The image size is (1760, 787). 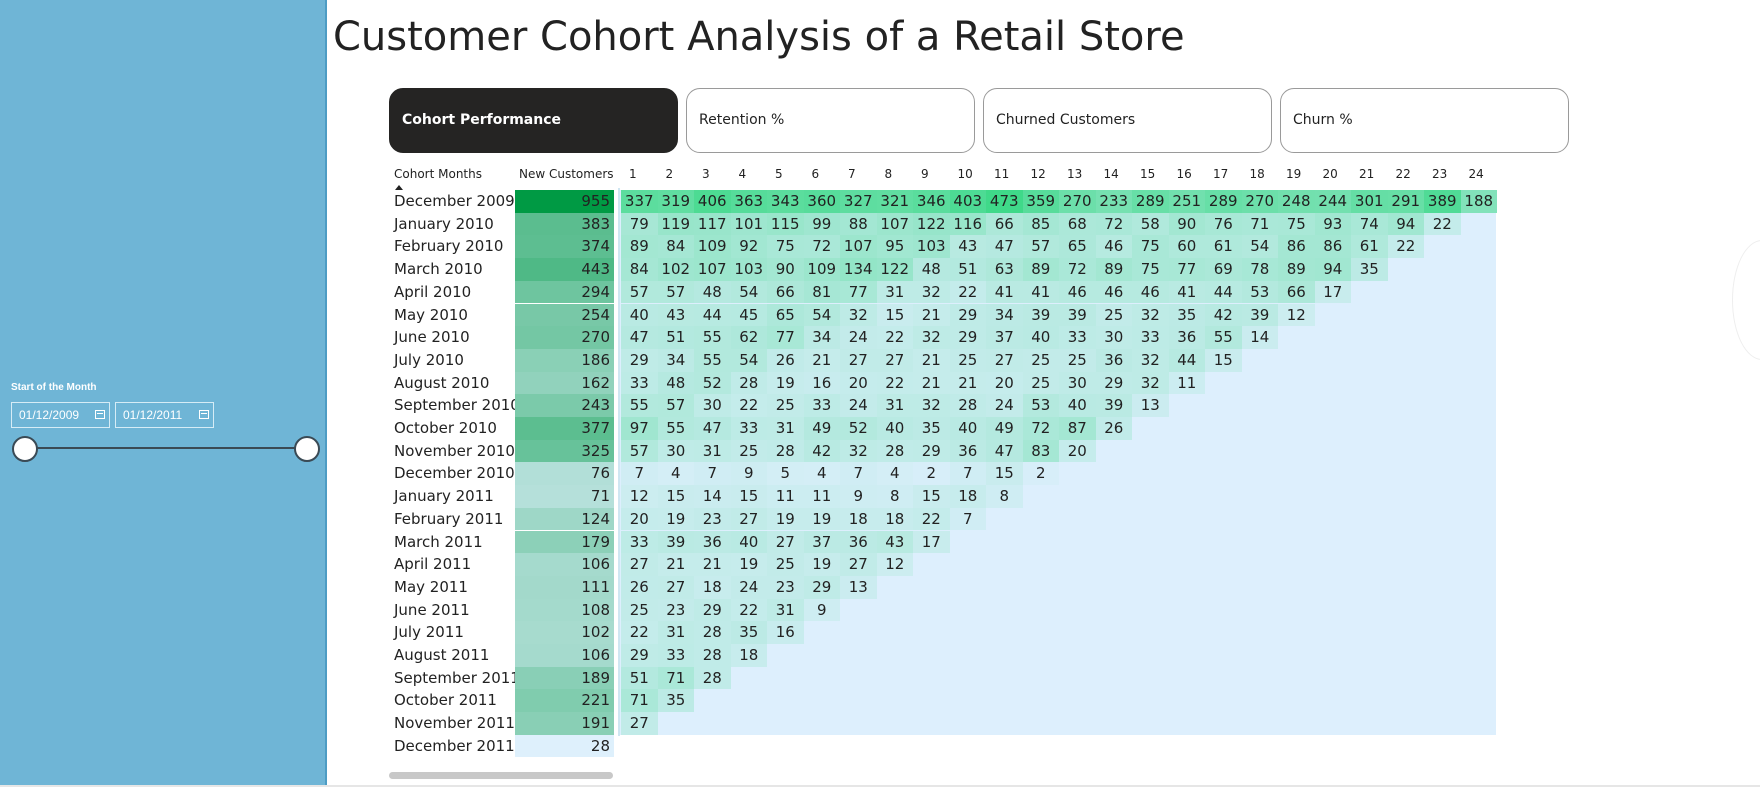 What do you see at coordinates (785, 360) in the screenshot?
I see `cohort-value-cell: 26` at bounding box center [785, 360].